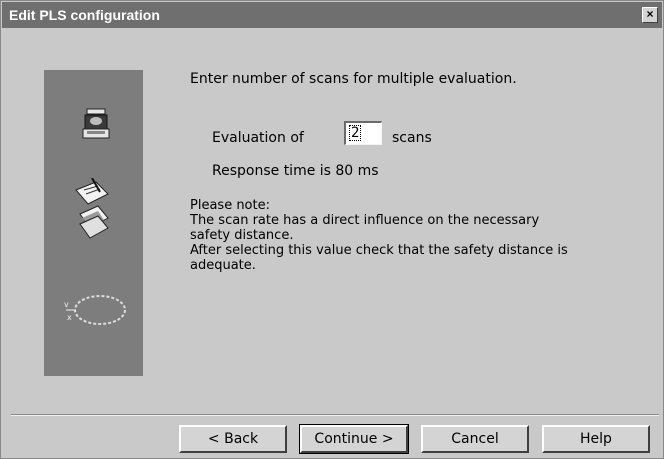 This screenshot has height=459, width=664. I want to click on svg-text: x, so click(69, 317).